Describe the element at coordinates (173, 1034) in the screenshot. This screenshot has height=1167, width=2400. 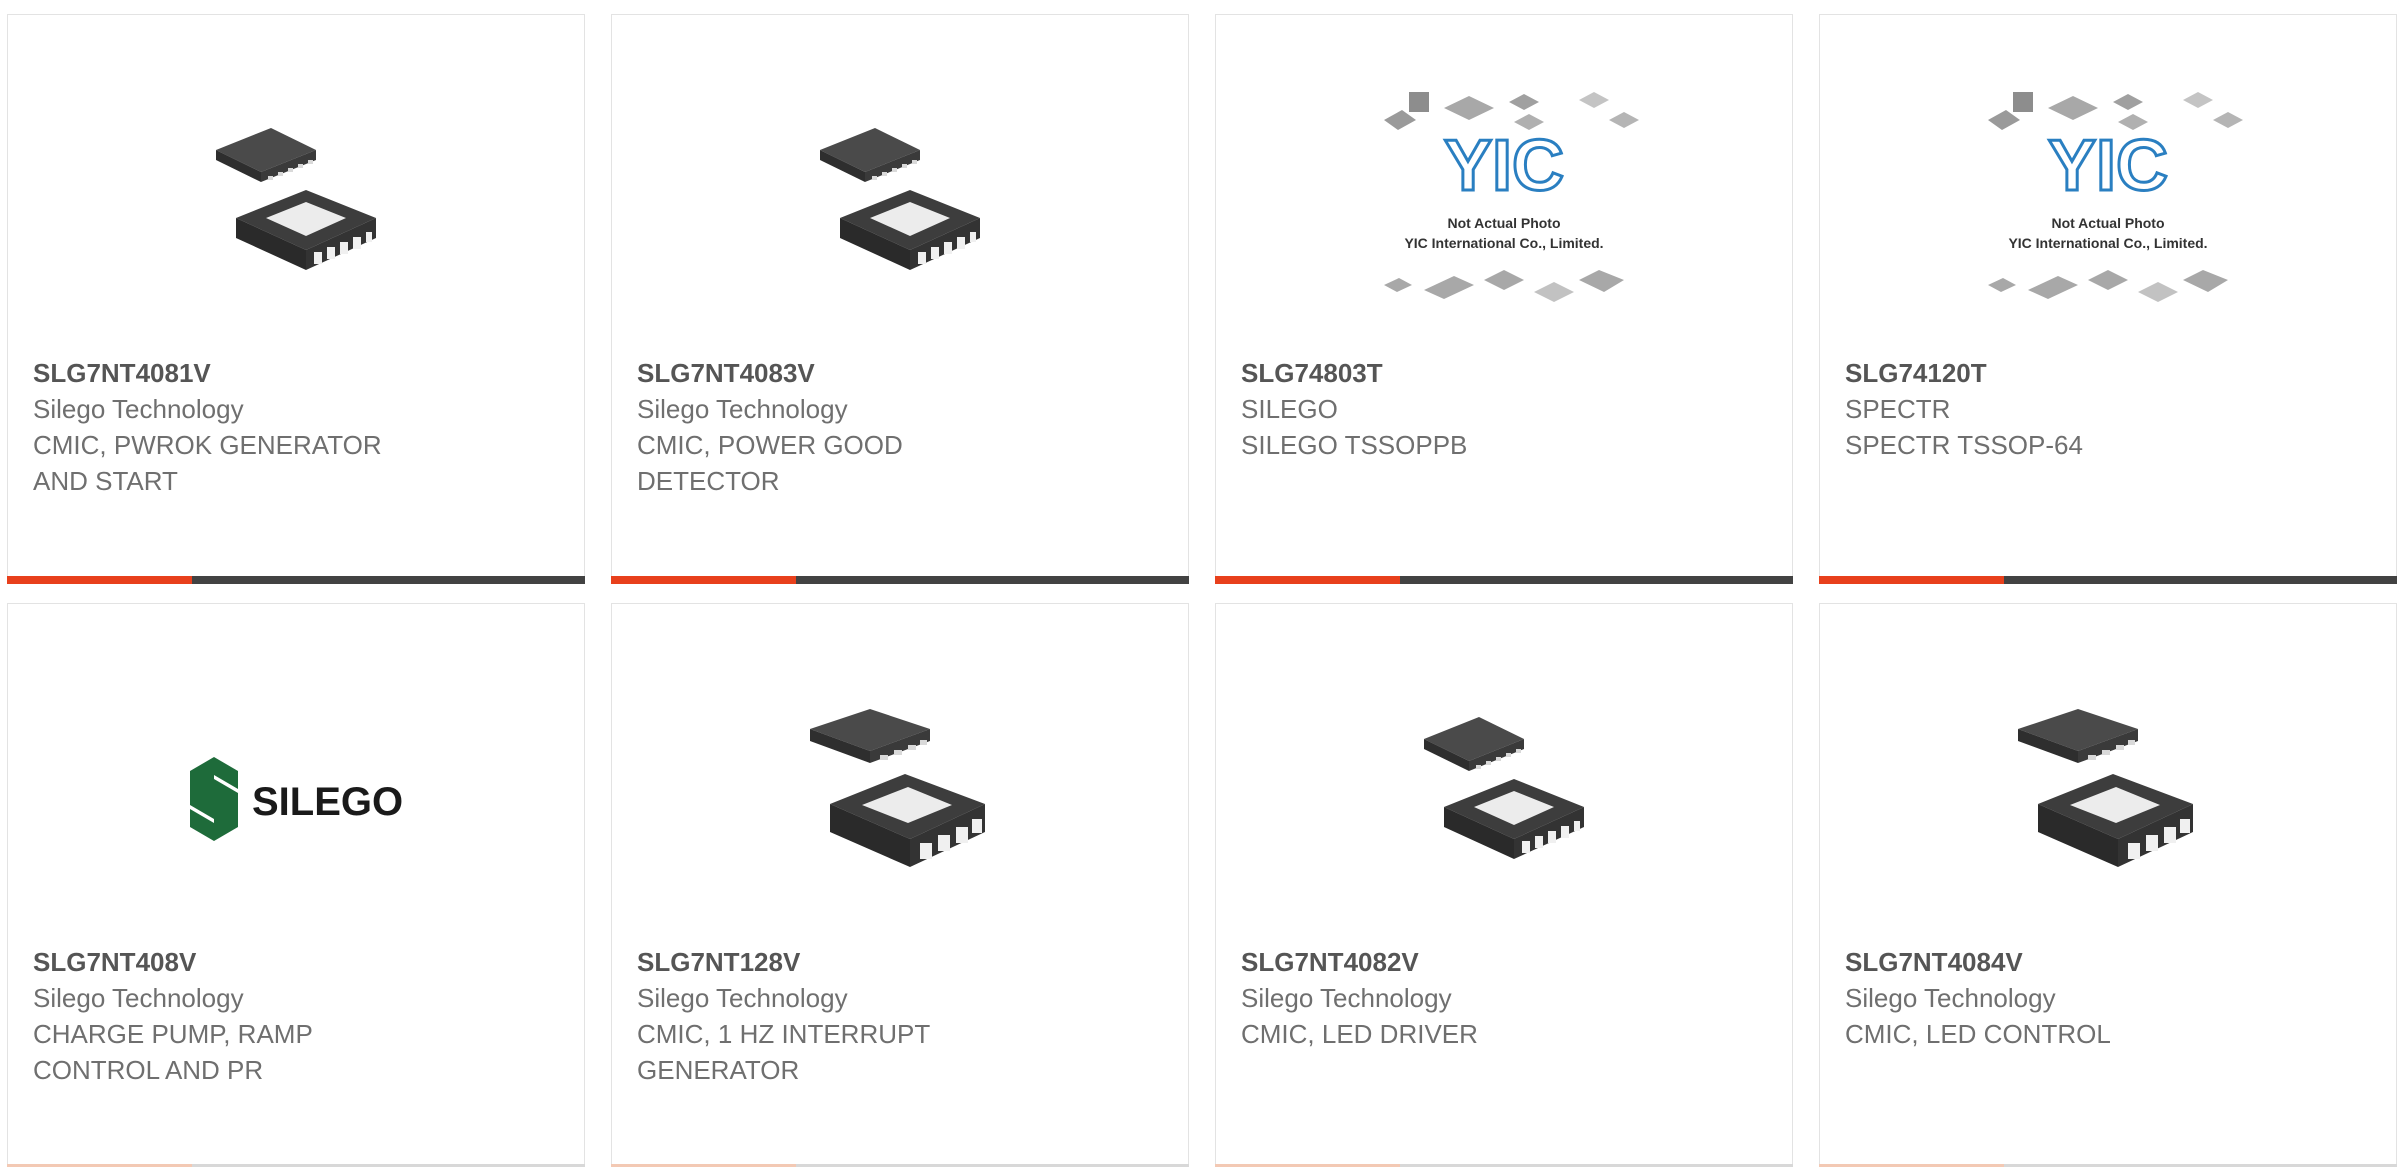
I see `description: CHARGE PUMP, RAMP` at that location.